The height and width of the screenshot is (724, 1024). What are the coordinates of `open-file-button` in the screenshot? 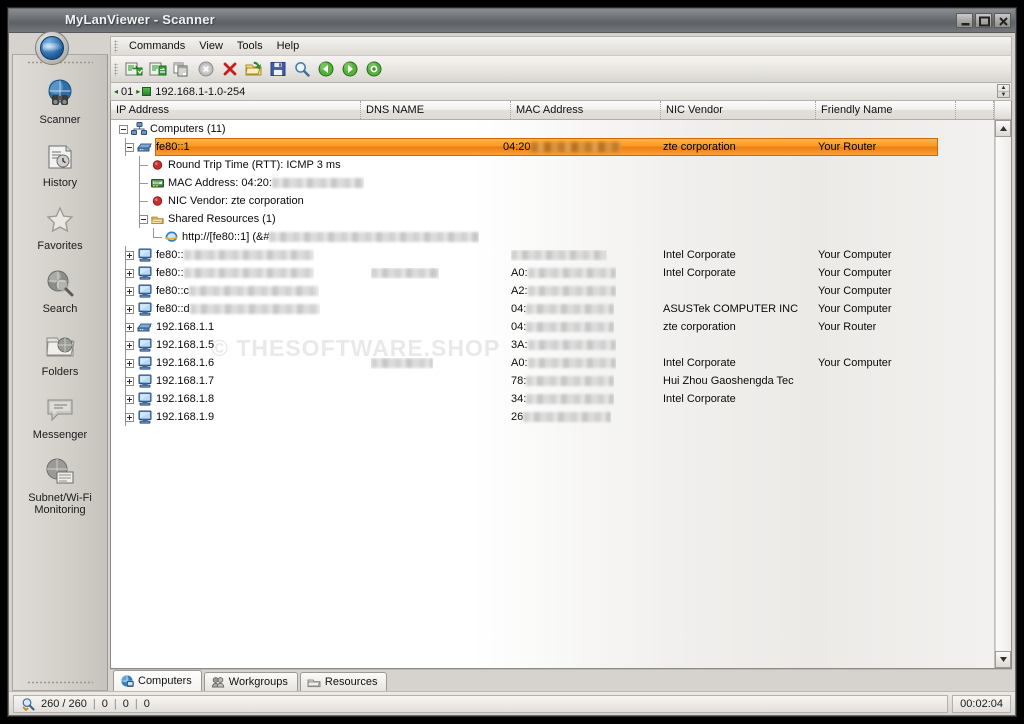 It's located at (254, 69).